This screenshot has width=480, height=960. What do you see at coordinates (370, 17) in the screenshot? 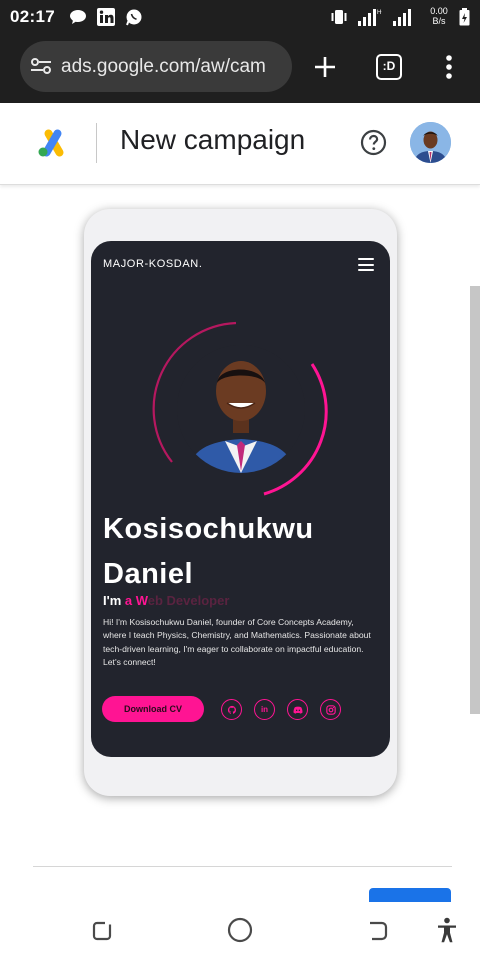
I see `signal-icon: H+` at bounding box center [370, 17].